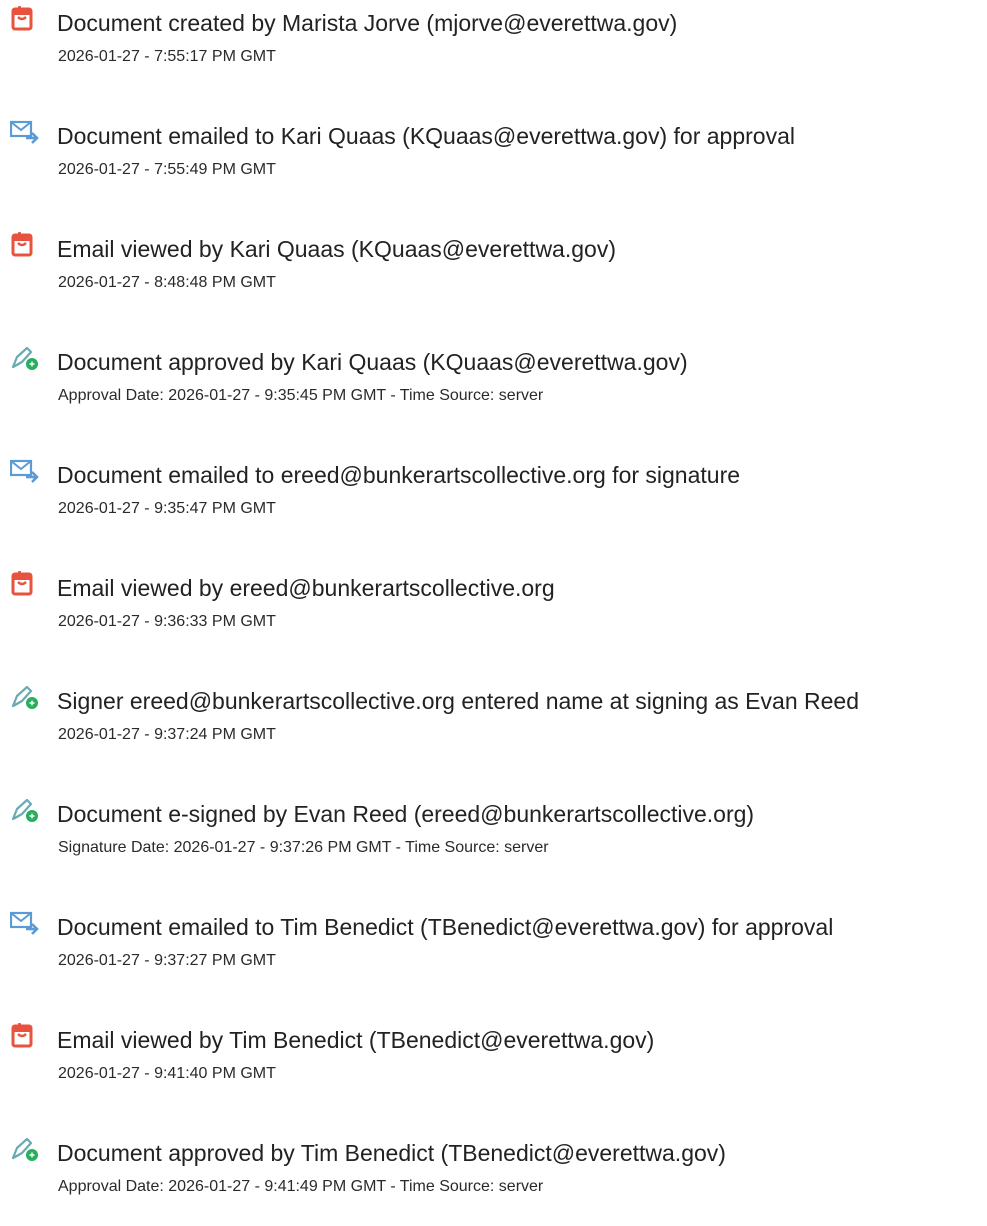 Image resolution: width=987 pixels, height=1226 pixels. Describe the element at coordinates (167, 1073) in the screenshot. I see `entry-timestamp: 2026-01-27 - 9:41:40 PM GMT` at that location.